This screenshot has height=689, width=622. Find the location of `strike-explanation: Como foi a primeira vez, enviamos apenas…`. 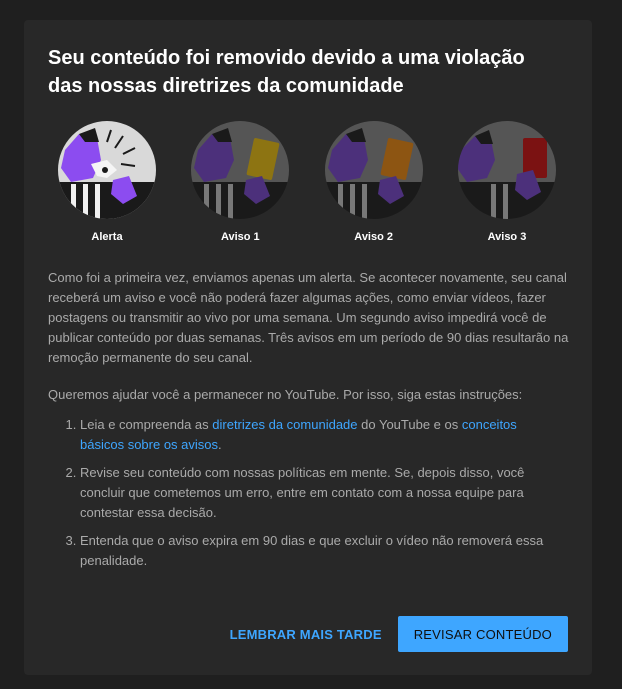

strike-explanation: Como foi a primeira vez, enviamos apenas… is located at coordinates (308, 317).